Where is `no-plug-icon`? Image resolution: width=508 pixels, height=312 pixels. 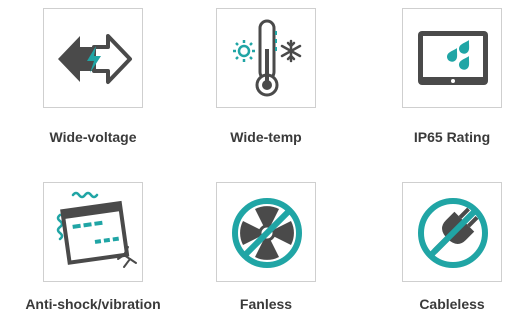
no-plug-icon is located at coordinates (453, 233).